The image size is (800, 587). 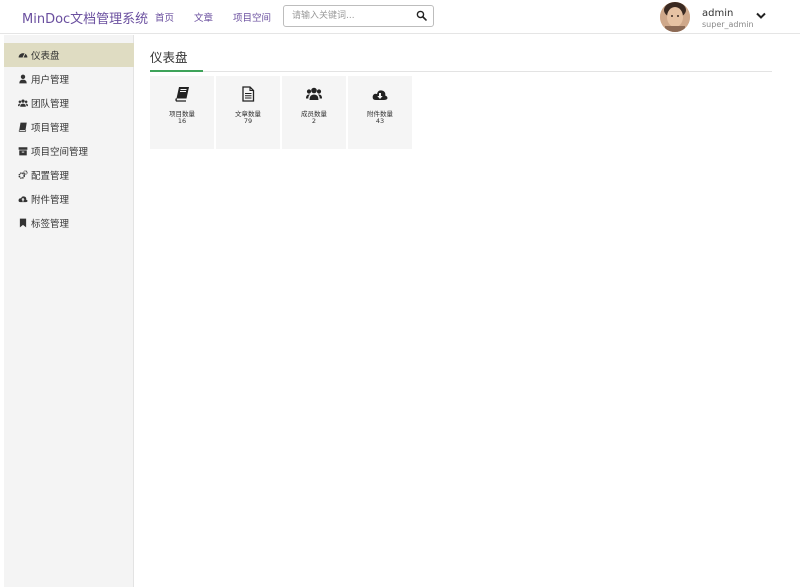 What do you see at coordinates (23, 79) in the screenshot?
I see `user-icon` at bounding box center [23, 79].